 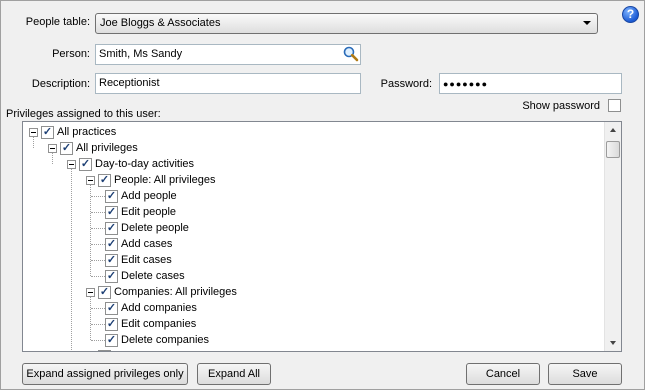 I want to click on person-value: Smith, Ms Sandy, so click(x=141, y=54).